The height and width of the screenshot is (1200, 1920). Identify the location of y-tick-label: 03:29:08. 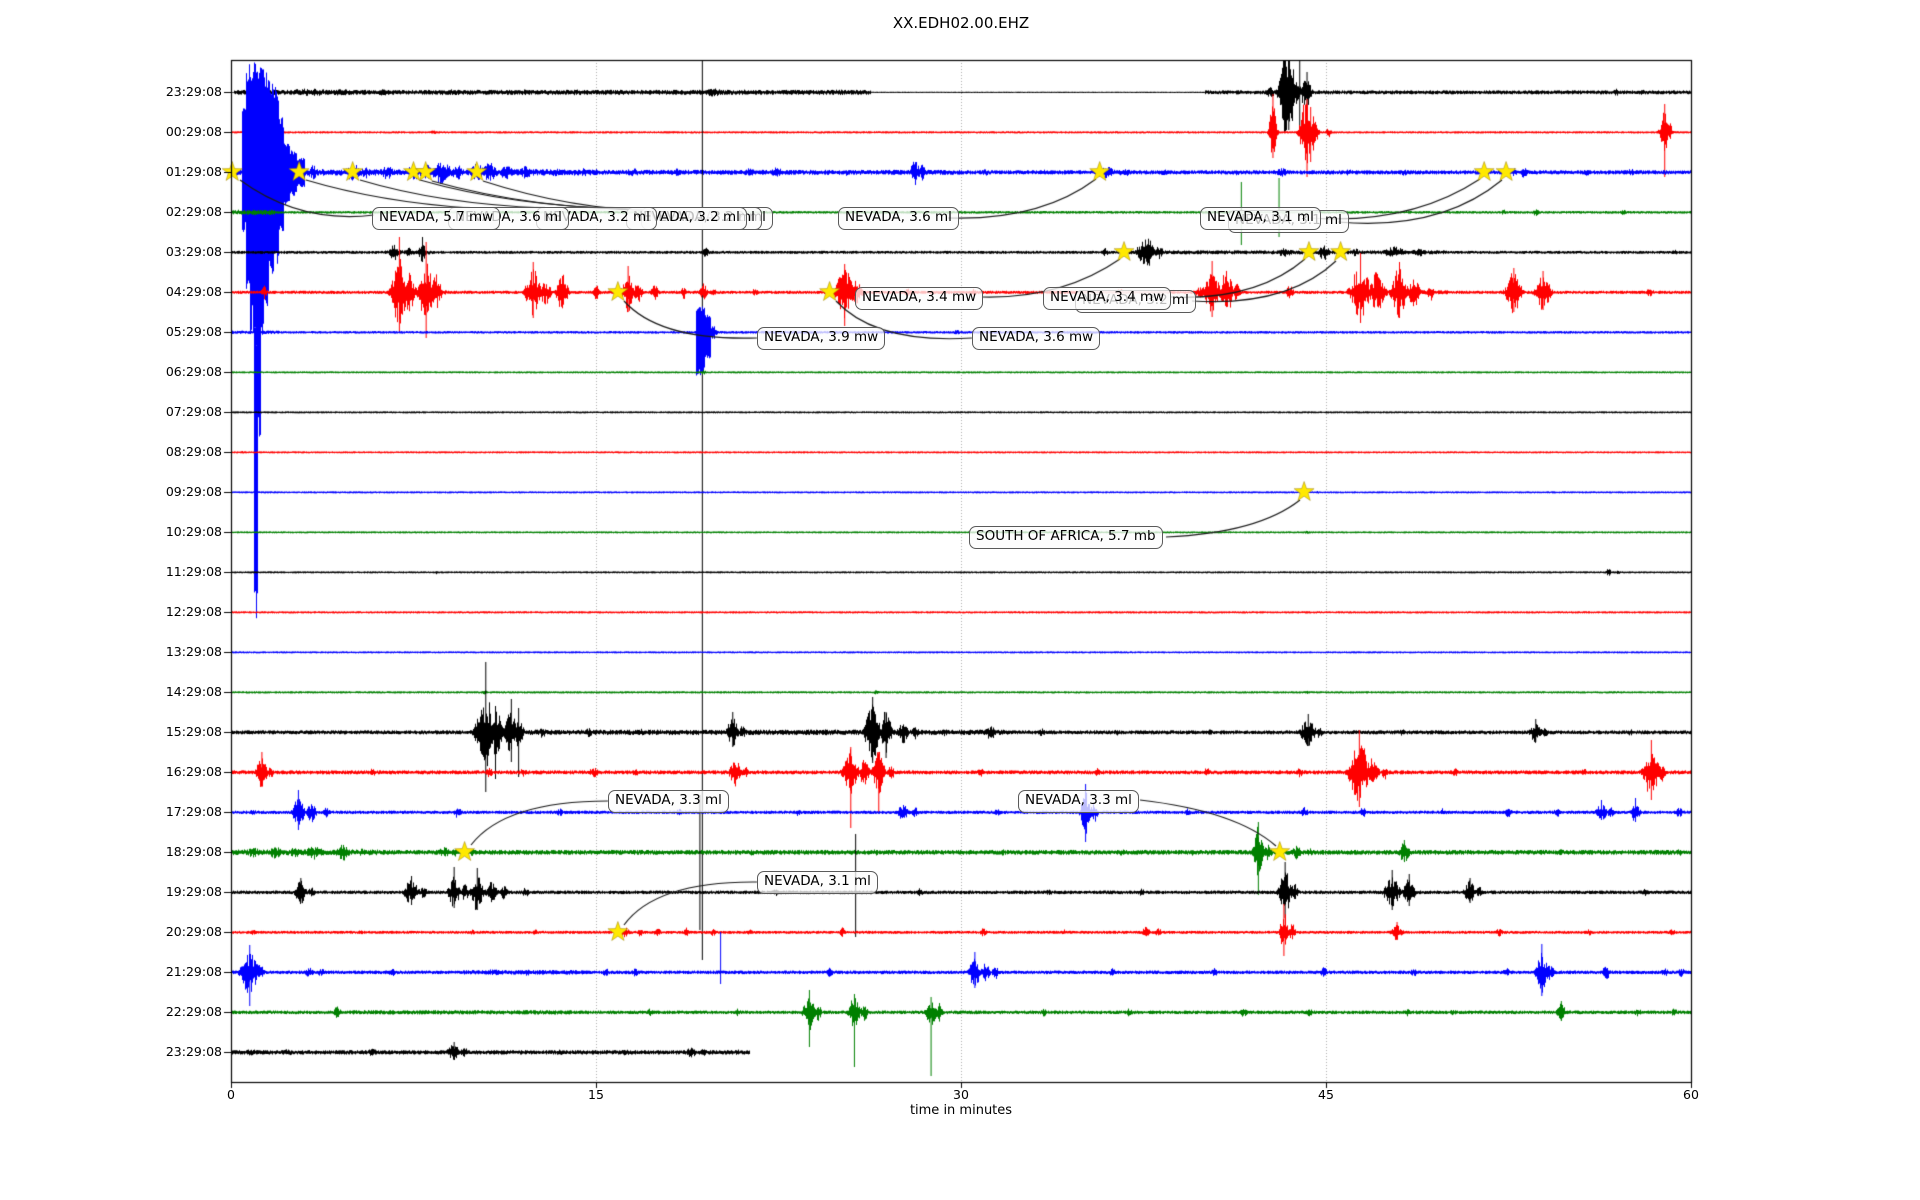
(193, 251).